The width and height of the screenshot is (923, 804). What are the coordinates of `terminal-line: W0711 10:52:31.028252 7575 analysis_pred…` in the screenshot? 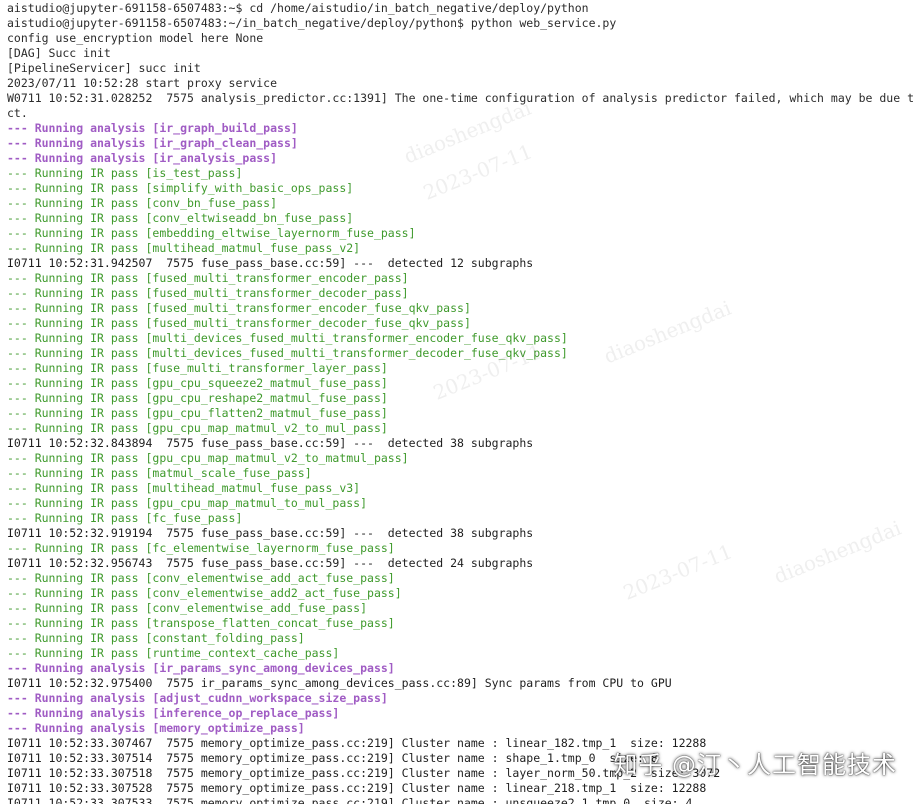 It's located at (460, 98).